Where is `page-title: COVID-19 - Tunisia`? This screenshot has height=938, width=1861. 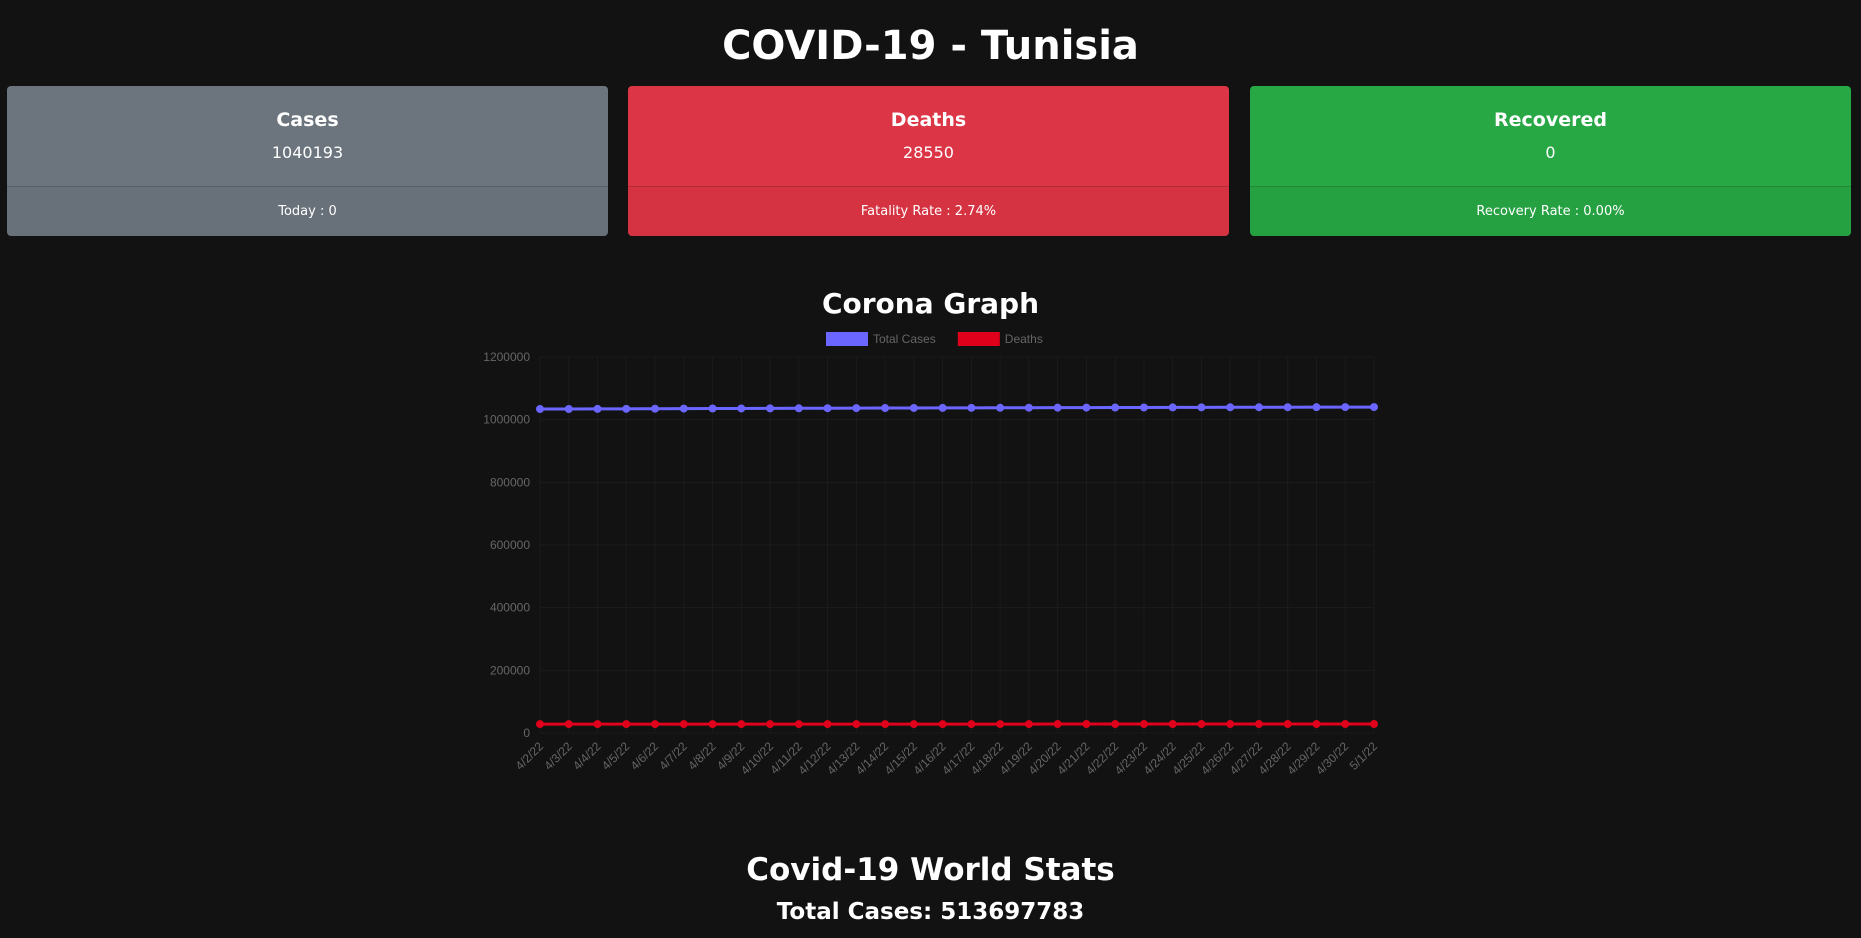 page-title: COVID-19 - Tunisia is located at coordinates (930, 46).